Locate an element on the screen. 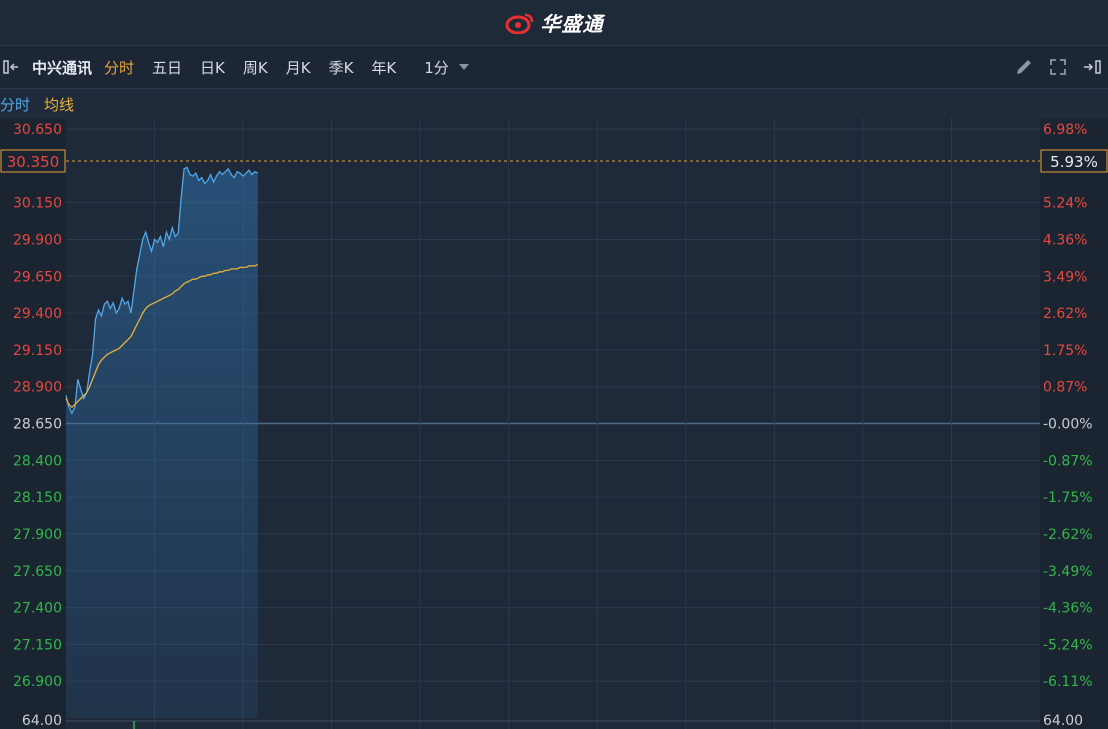 The height and width of the screenshot is (729, 1108). pct-tick-label: -0.87% is located at coordinates (1068, 461).